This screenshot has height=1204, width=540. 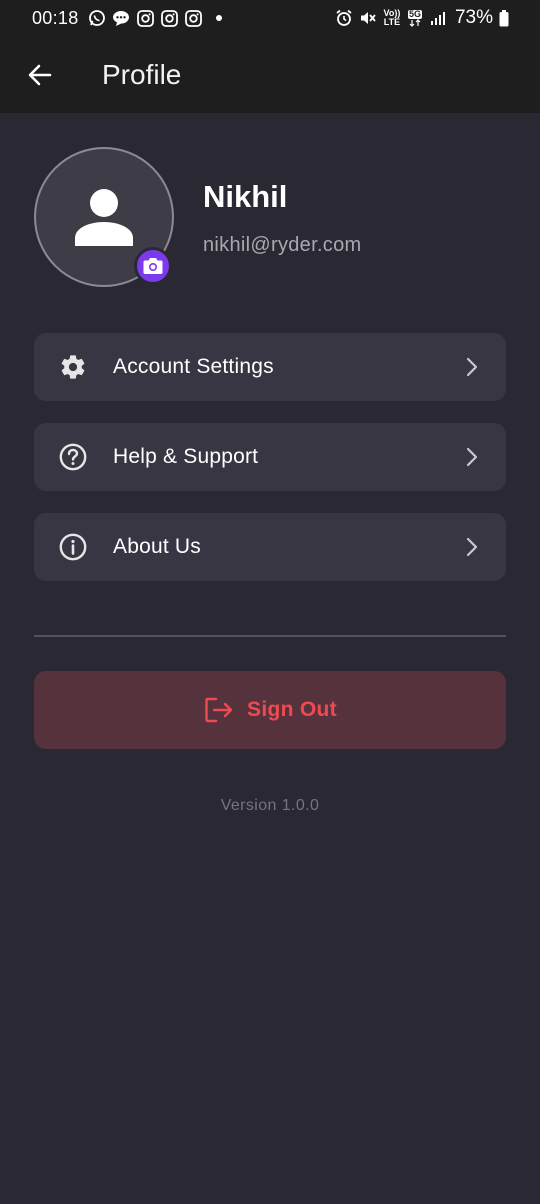 I want to click on help-circle-icon, so click(x=73, y=457).